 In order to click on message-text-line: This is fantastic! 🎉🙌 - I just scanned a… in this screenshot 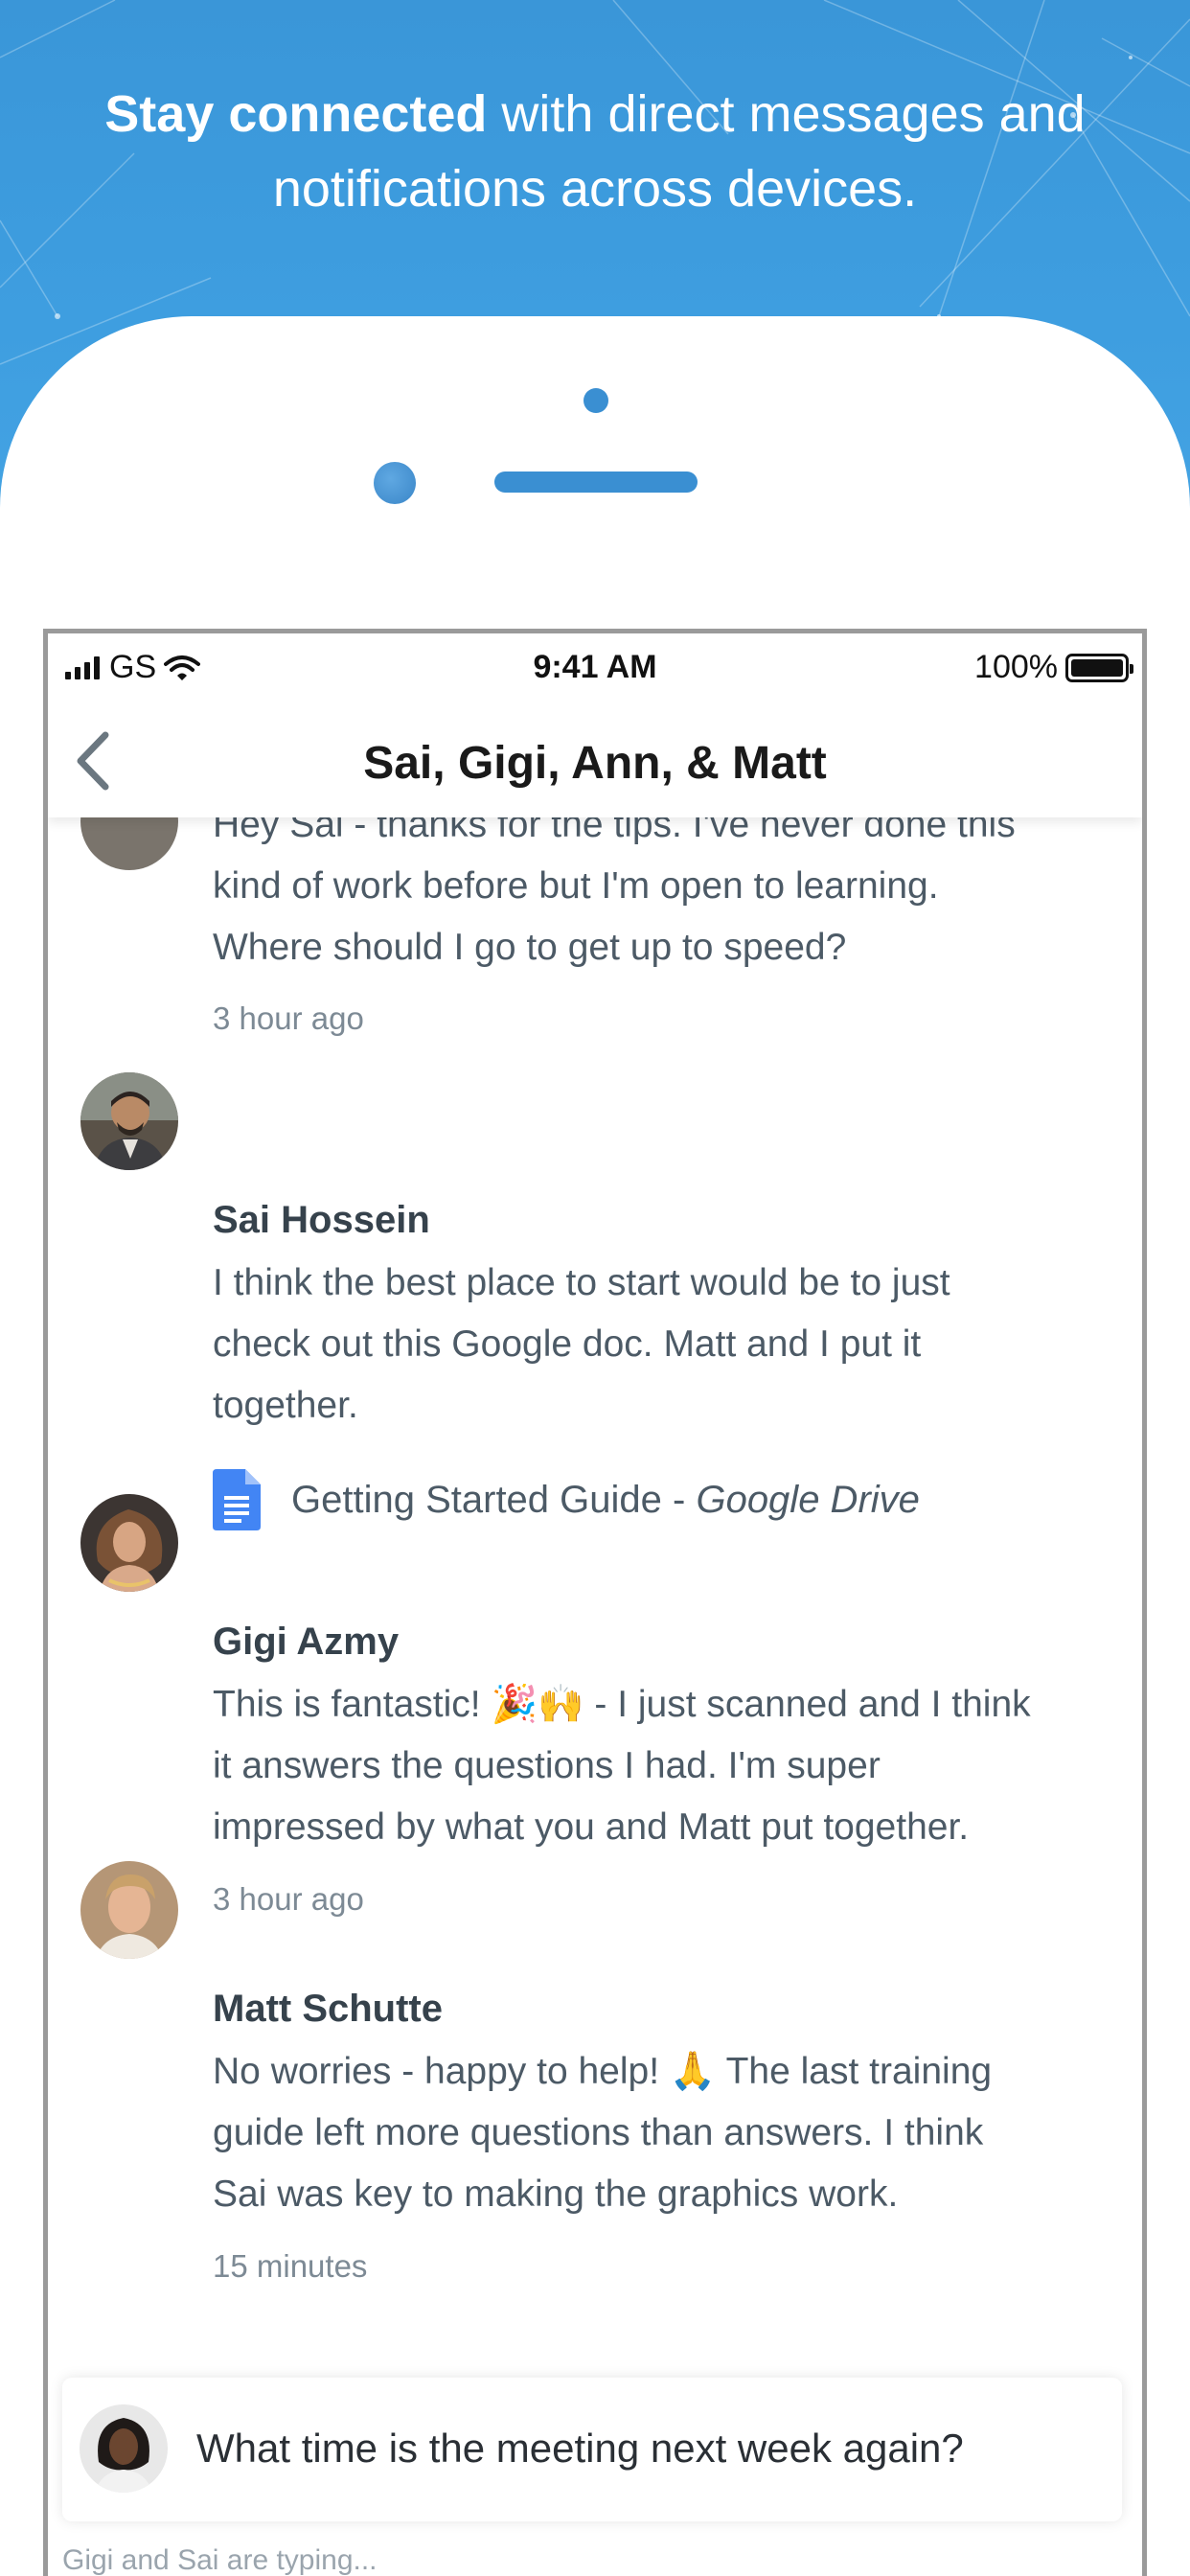, I will do `click(673, 1705)`.